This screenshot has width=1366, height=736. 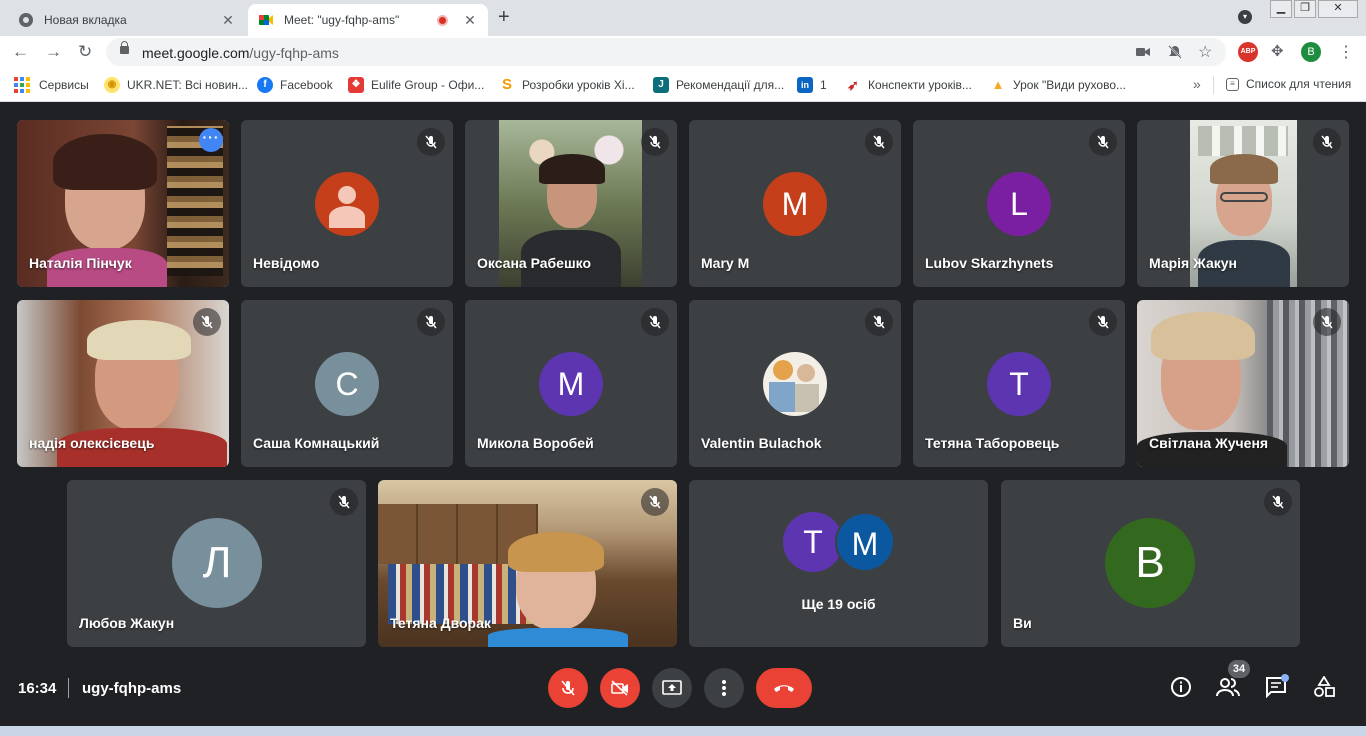 What do you see at coordinates (1281, 9) in the screenshot?
I see `minimize-window-icon: ▁` at bounding box center [1281, 9].